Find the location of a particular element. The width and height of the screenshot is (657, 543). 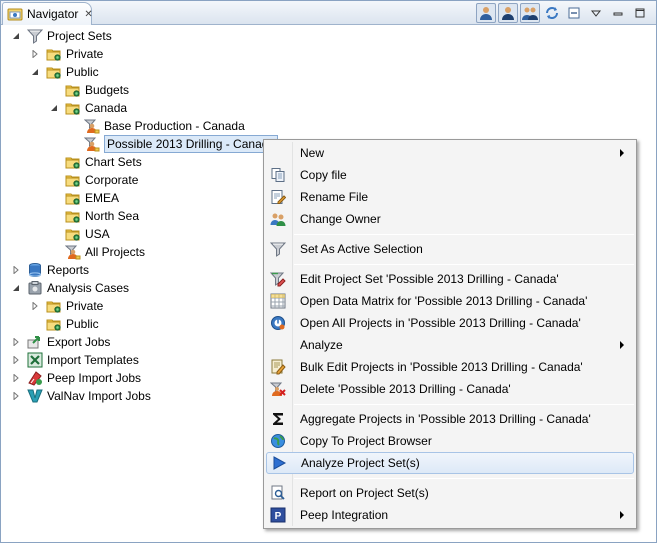

maximize-icon is located at coordinates (640, 13).